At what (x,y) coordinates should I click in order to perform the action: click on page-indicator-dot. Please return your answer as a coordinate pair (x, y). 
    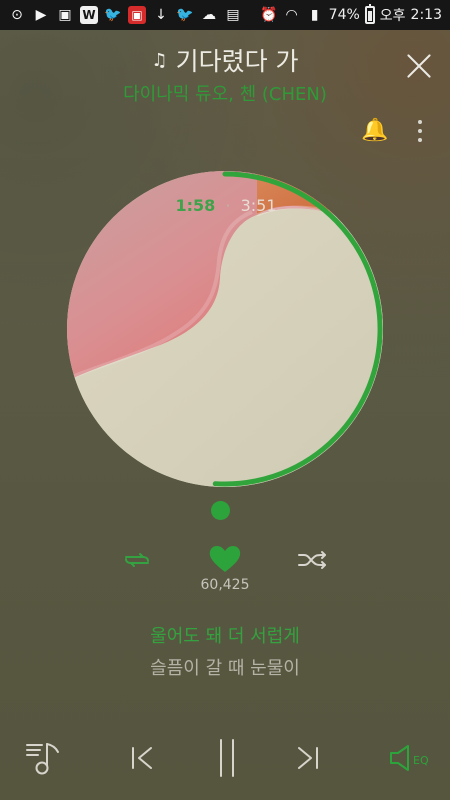
    Looking at the image, I should click on (220, 510).